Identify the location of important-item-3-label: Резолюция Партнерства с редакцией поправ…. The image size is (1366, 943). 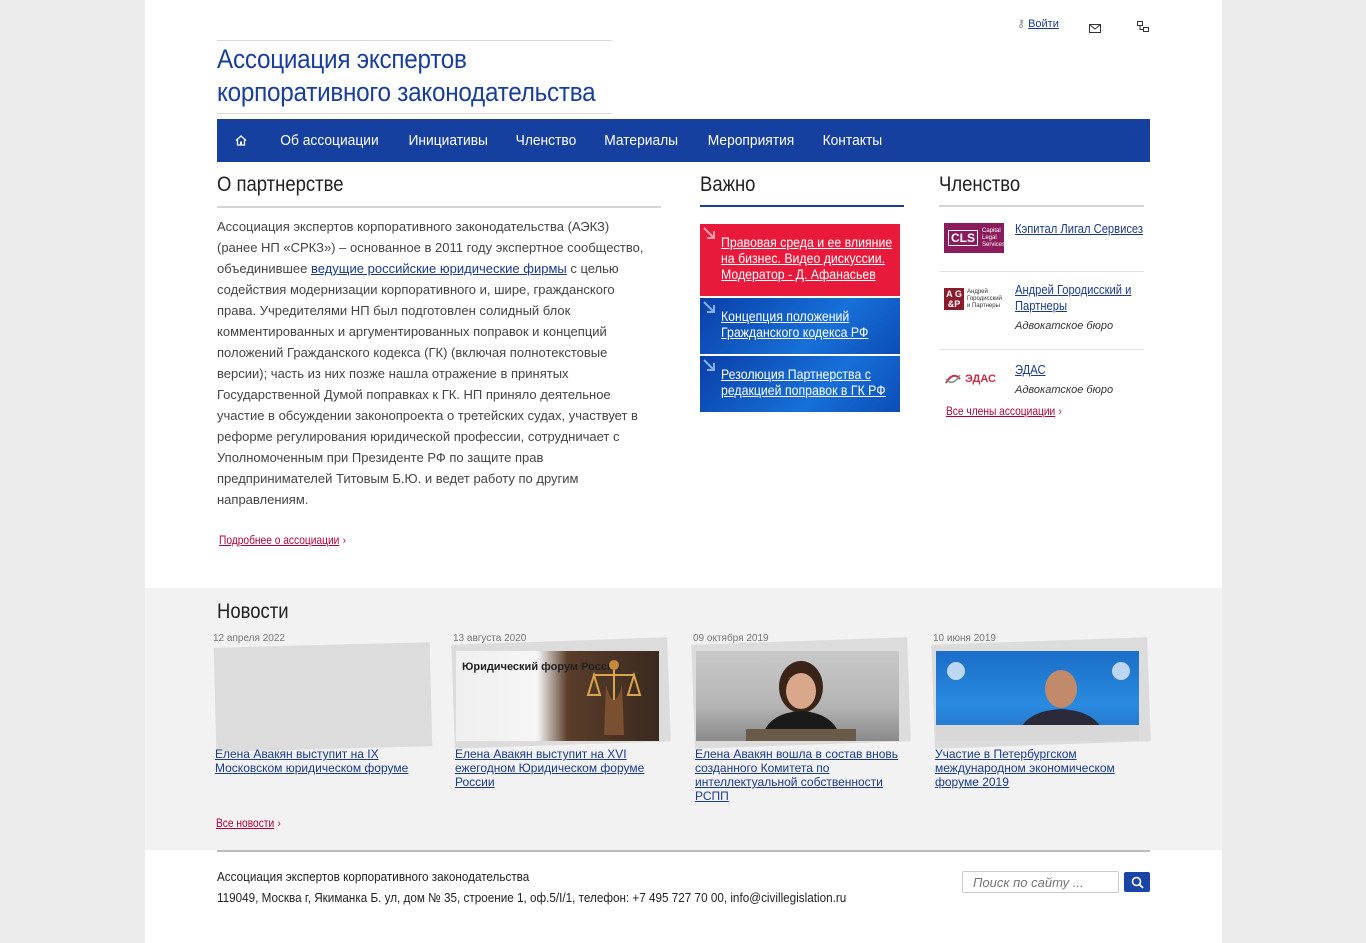
(803, 382).